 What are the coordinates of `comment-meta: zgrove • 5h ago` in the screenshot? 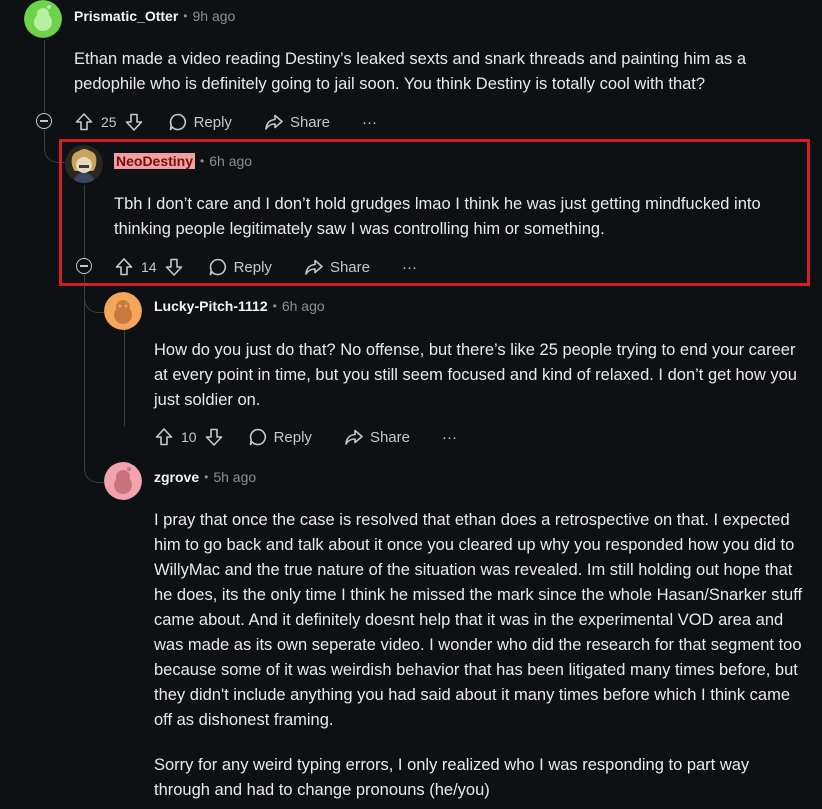 It's located at (205, 477).